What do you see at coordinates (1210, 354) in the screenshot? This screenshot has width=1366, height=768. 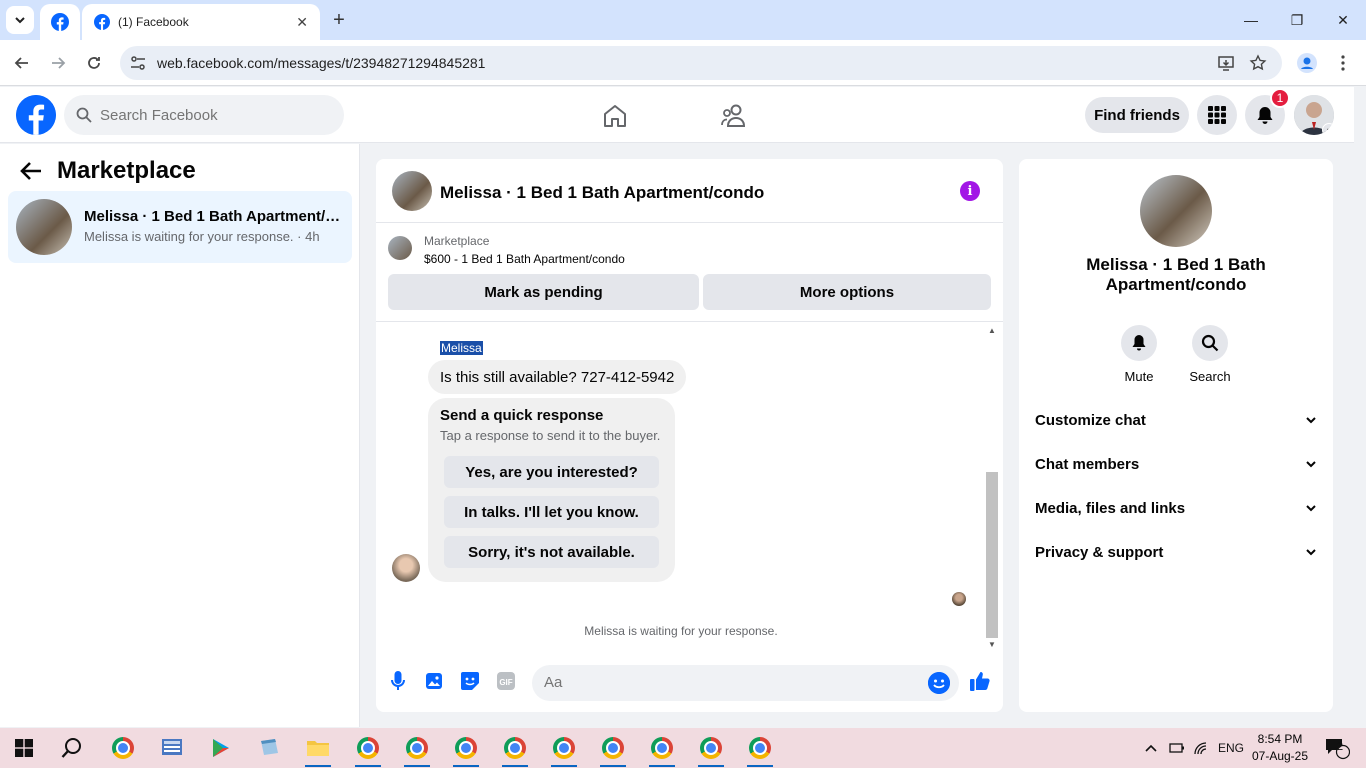 I see `search-in-conversation-button: Search` at bounding box center [1210, 354].